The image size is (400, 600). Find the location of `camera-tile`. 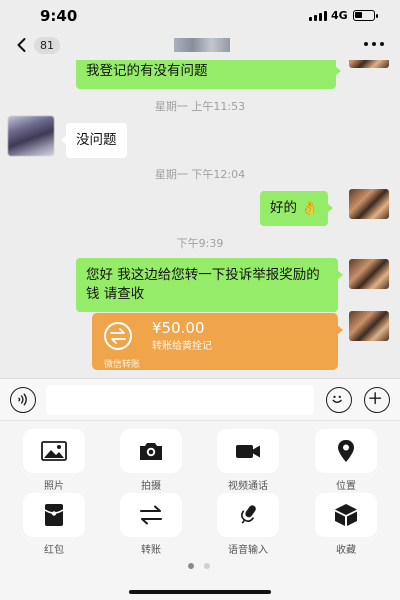

camera-tile is located at coordinates (151, 451).